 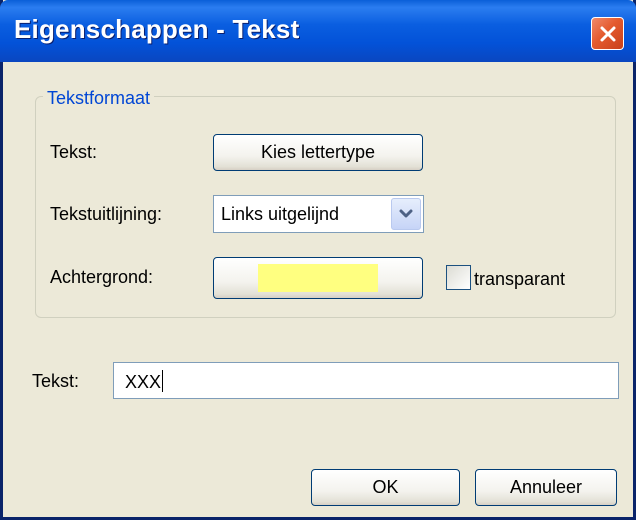 I want to click on alignment-dropdown-button, so click(x=406, y=214).